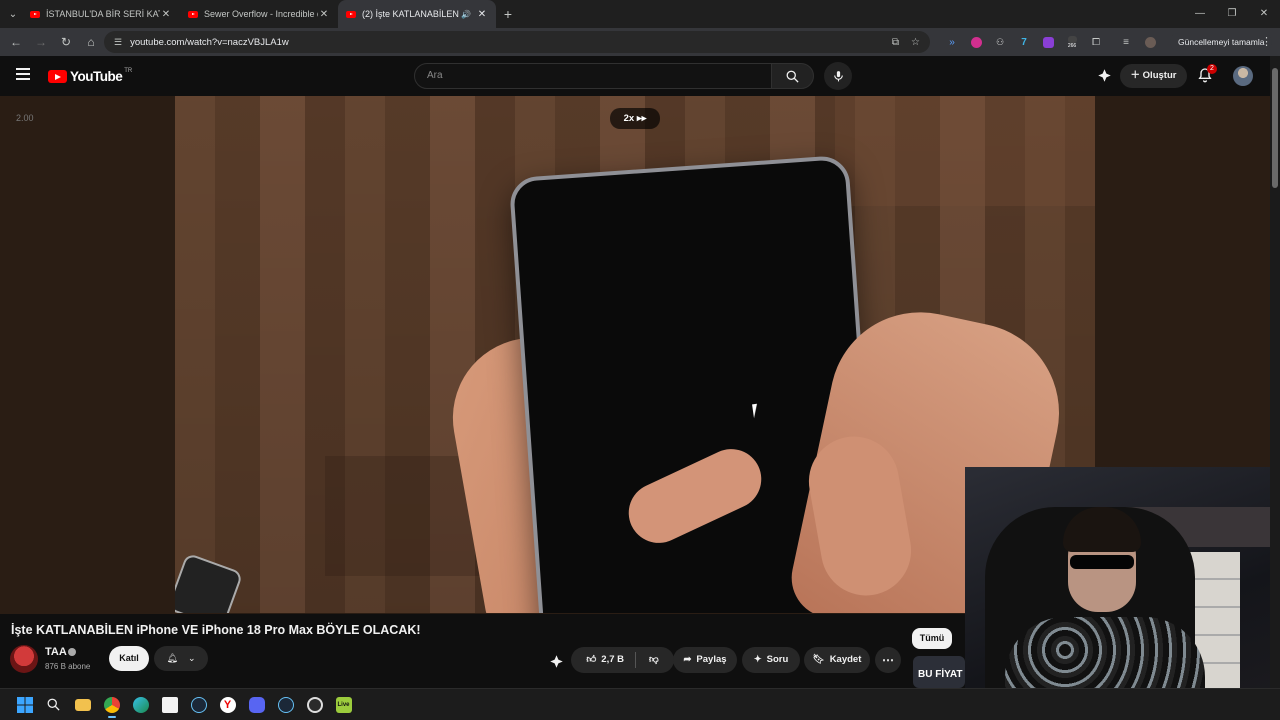 This screenshot has height=720, width=1280. What do you see at coordinates (888, 660) in the screenshot?
I see `more-actions-button: ⋯` at bounding box center [888, 660].